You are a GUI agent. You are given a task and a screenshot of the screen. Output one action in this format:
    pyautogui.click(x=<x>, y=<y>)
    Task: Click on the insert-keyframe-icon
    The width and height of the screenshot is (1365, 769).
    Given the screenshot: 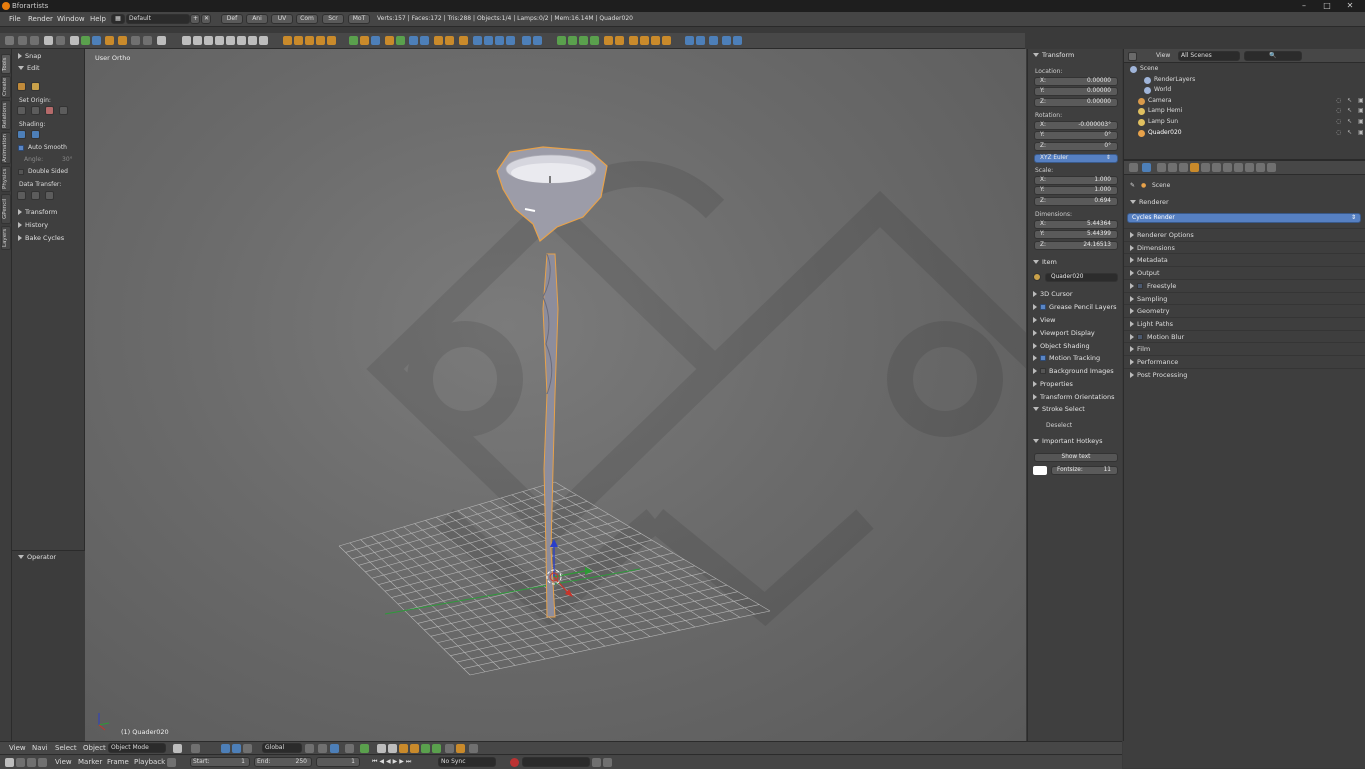 What is the action you would take?
    pyautogui.click(x=596, y=762)
    